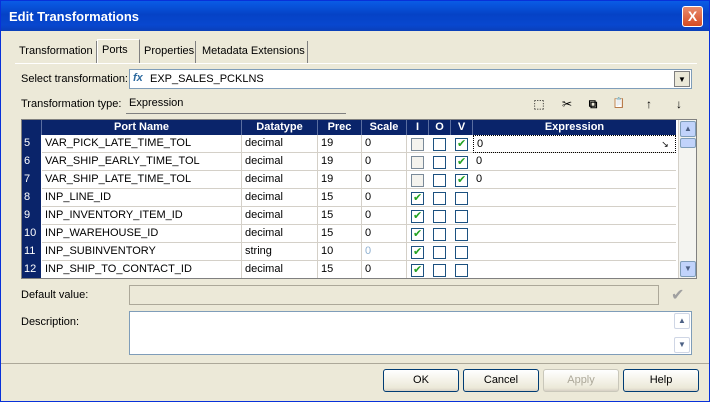 The height and width of the screenshot is (402, 710). What do you see at coordinates (142, 180) in the screenshot?
I see `port-name-cell: VAR_SHIP_LATE_TIME_TOL` at bounding box center [142, 180].